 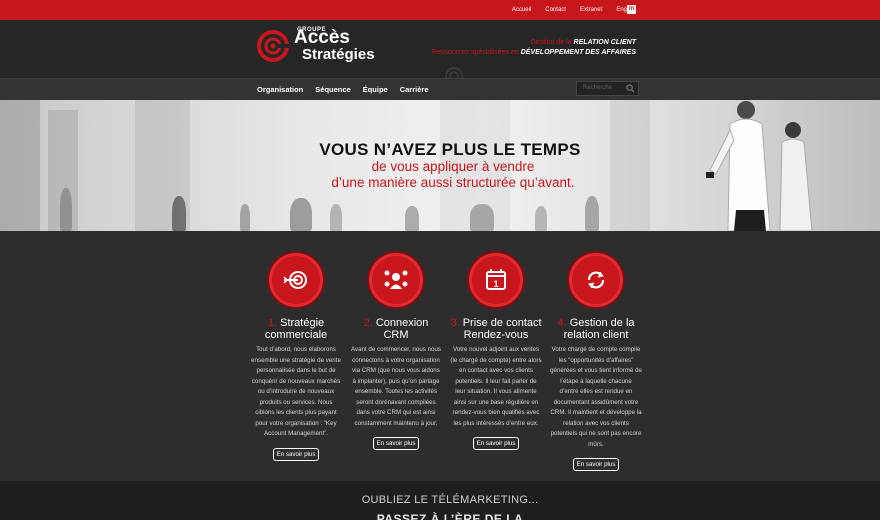 I want to click on logo-icon, so click(x=273, y=46).